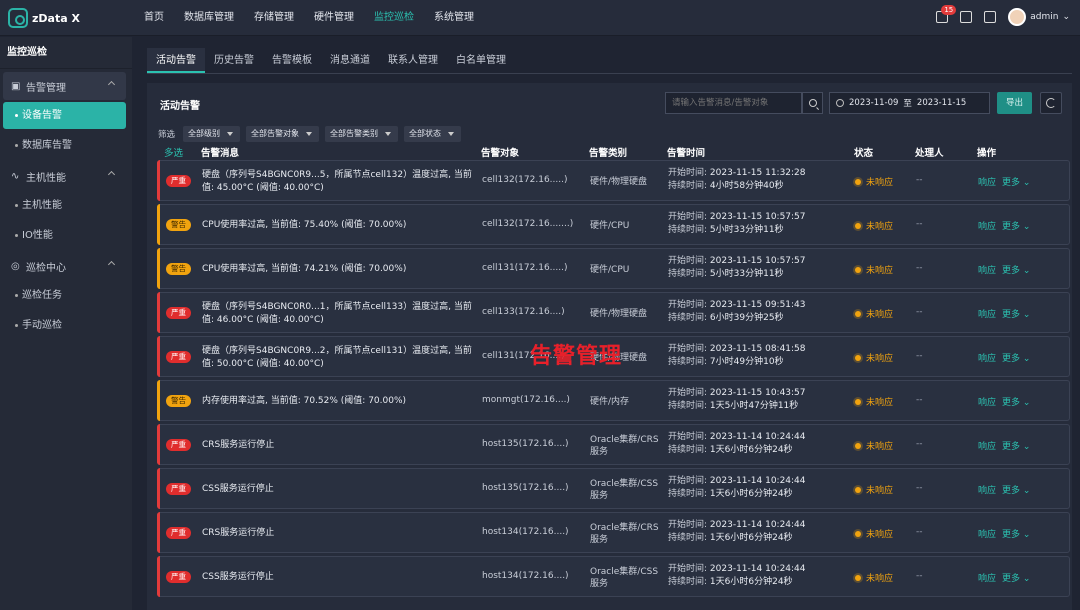  Describe the element at coordinates (433, 134) in the screenshot. I see `filter-status-select: 全部状态` at that location.